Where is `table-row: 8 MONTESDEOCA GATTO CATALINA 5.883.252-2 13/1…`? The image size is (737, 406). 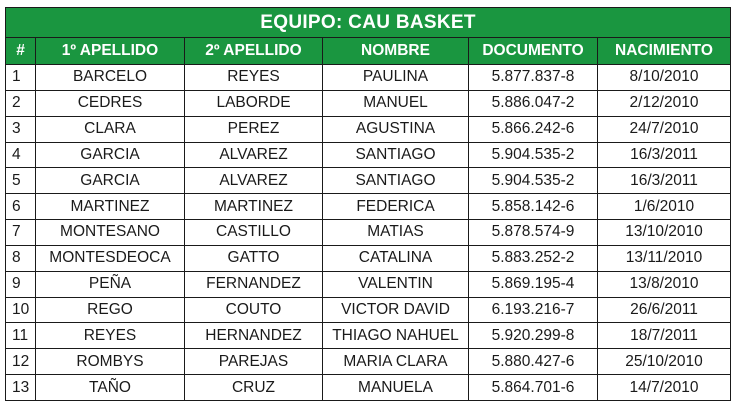 table-row: 8 MONTESDEOCA GATTO CATALINA 5.883.252-2 13/1… is located at coordinates (368, 258).